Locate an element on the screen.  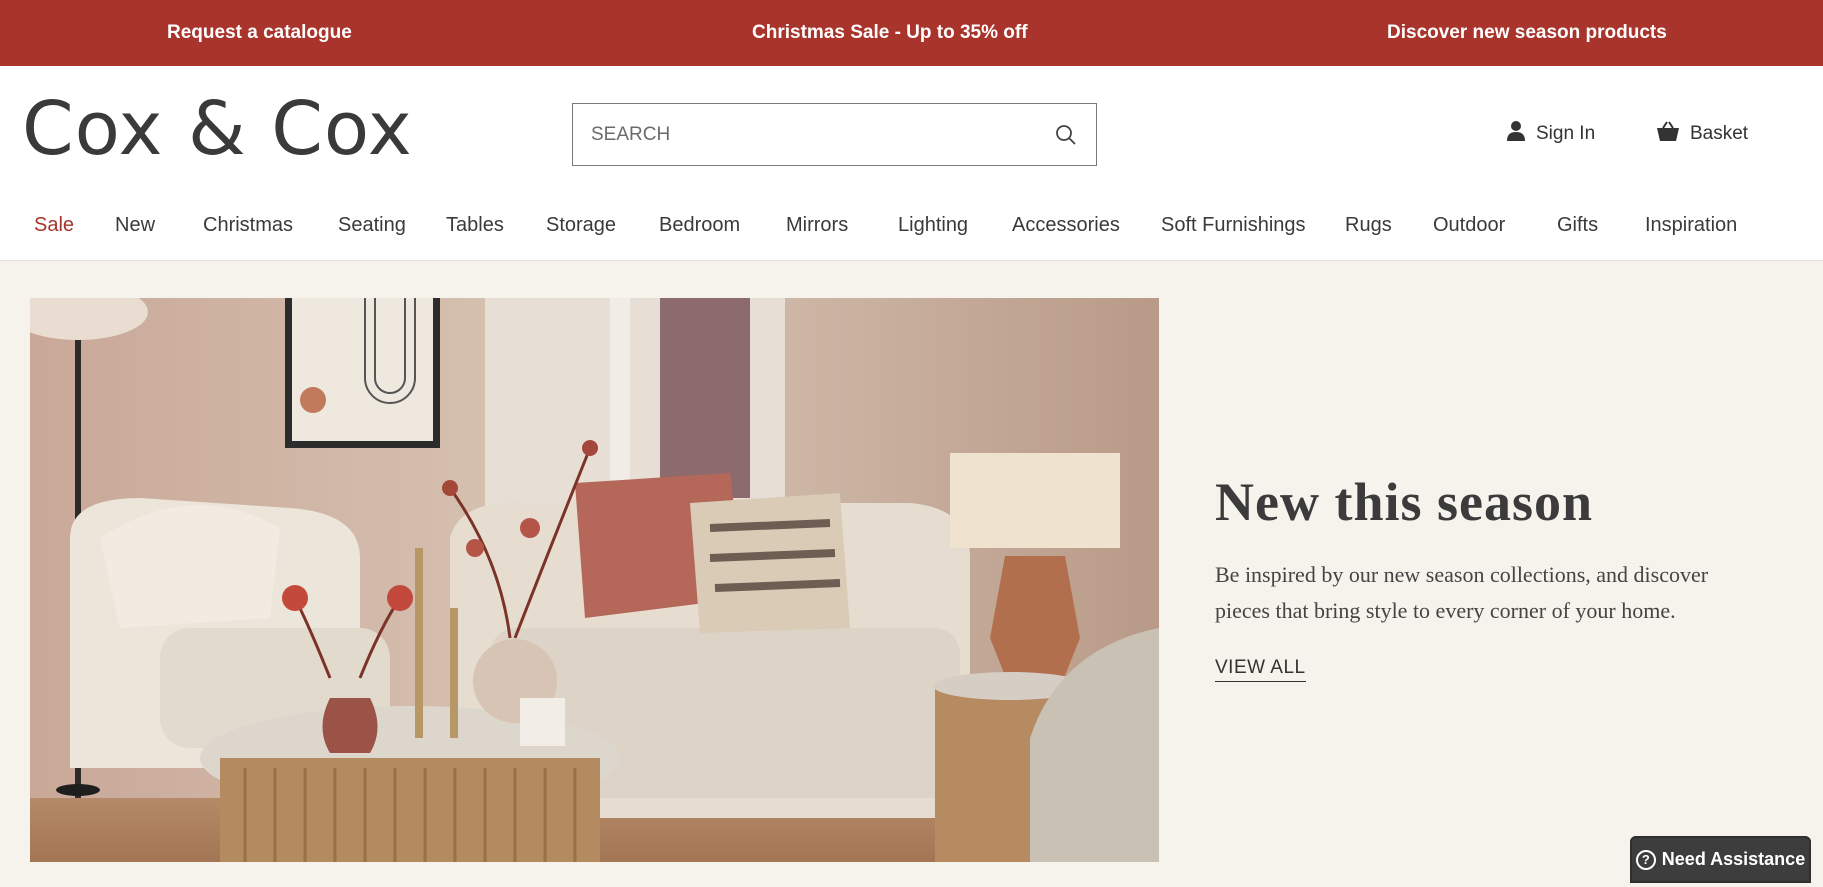
search-icon is located at coordinates (1066, 135).